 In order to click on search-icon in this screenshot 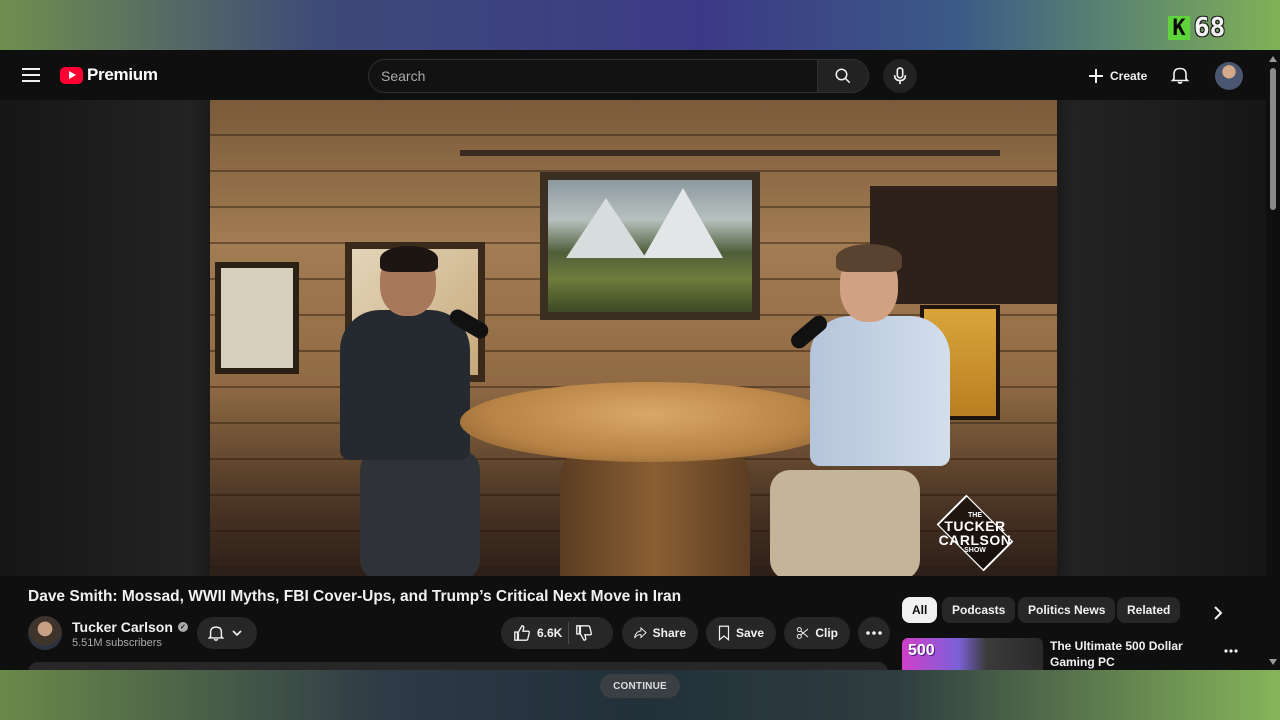, I will do `click(843, 76)`.